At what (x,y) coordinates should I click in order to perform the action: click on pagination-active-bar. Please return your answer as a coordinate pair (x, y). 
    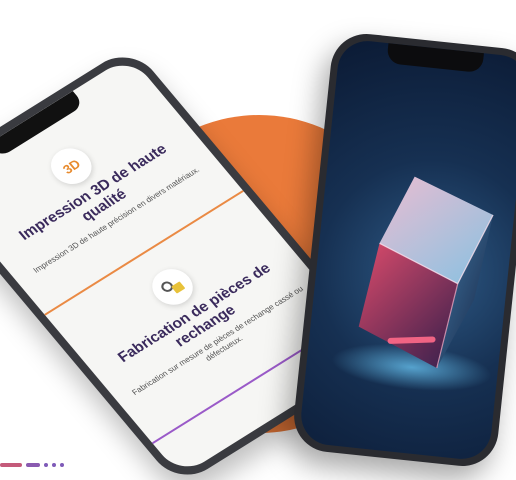
    Looking at the image, I should click on (11, 465).